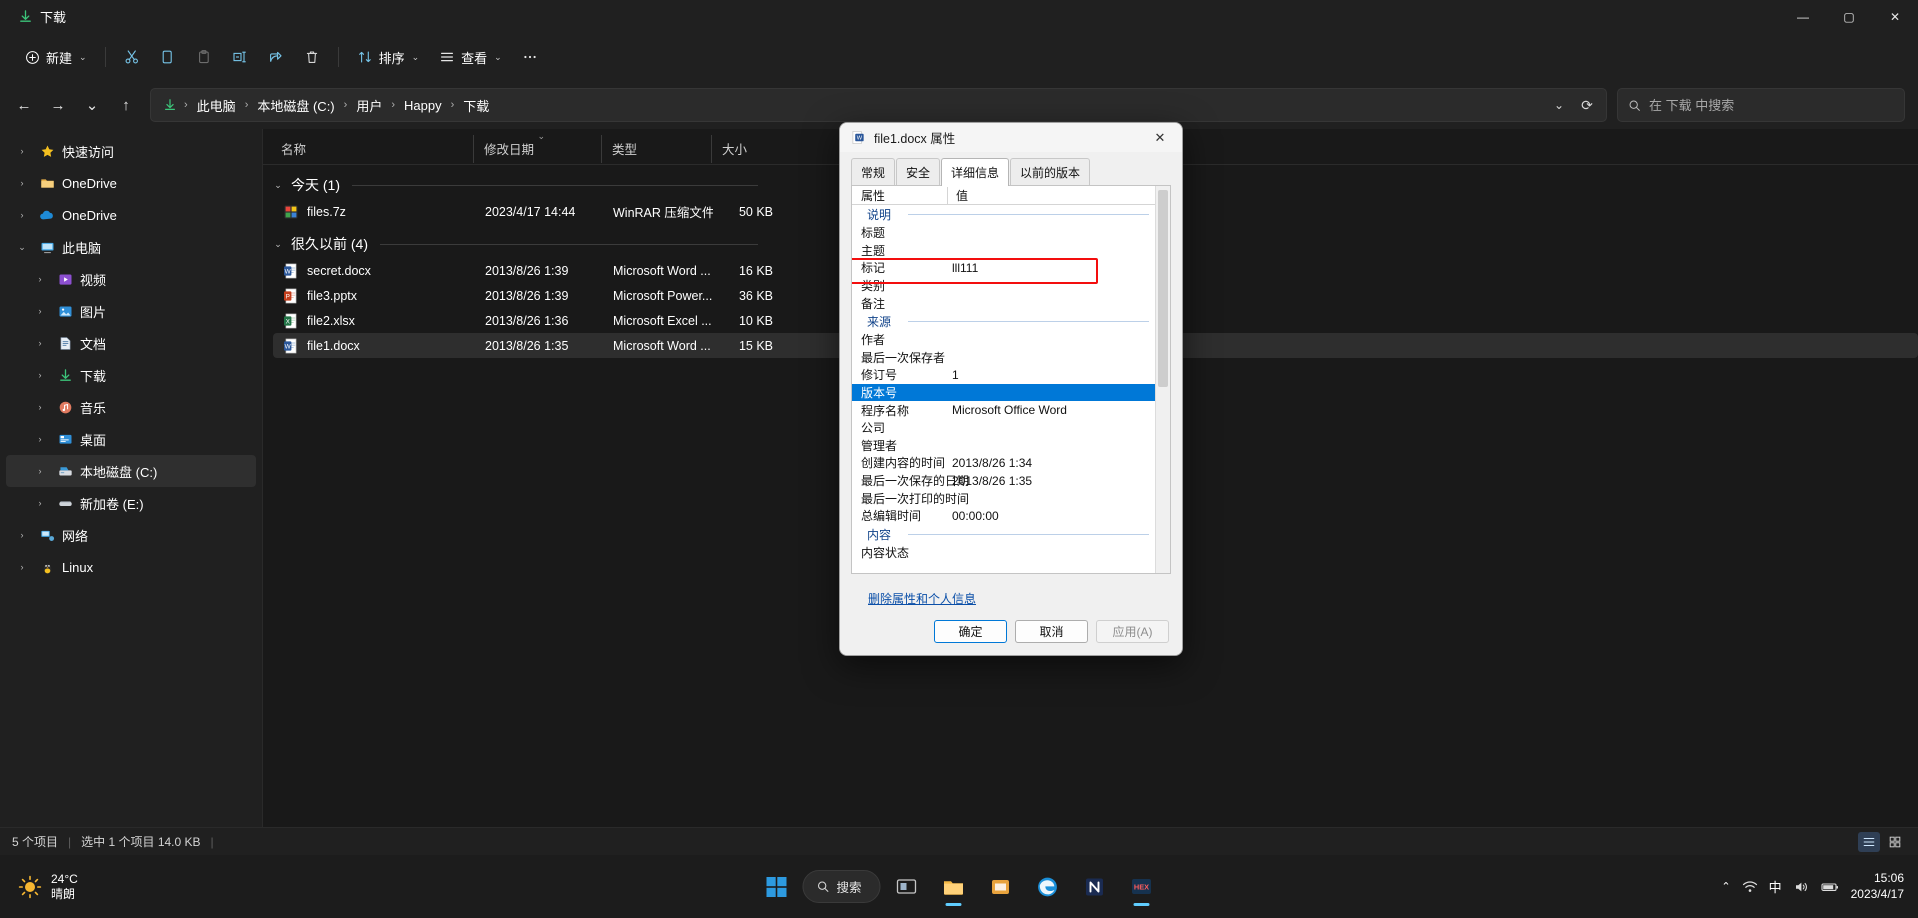  I want to click on properties-row: 程序名称 Microsoft Office Word, so click(1003, 410).